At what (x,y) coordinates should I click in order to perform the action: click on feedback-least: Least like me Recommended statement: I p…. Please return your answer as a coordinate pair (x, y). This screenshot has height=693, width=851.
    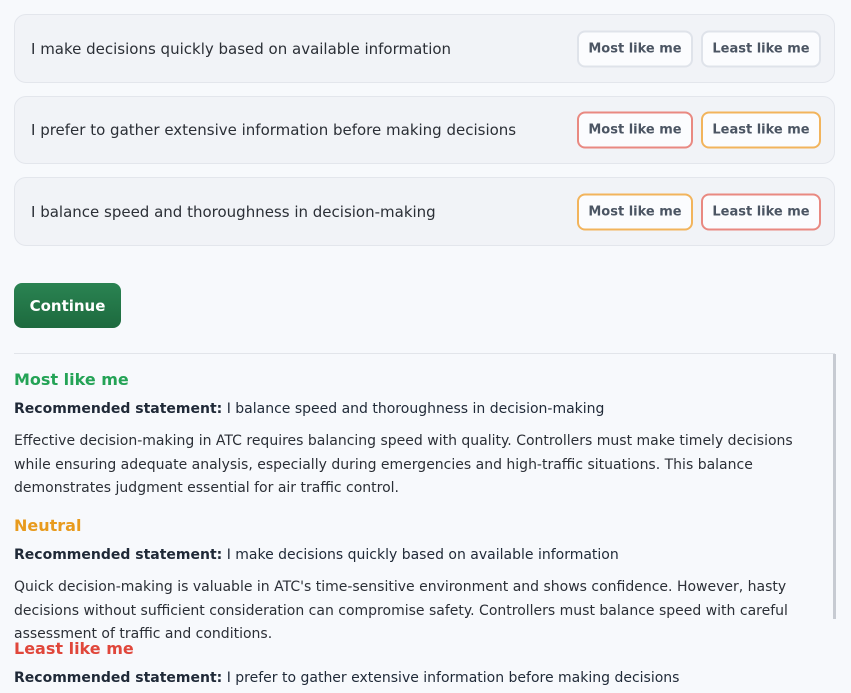
    Looking at the image, I should click on (422, 663).